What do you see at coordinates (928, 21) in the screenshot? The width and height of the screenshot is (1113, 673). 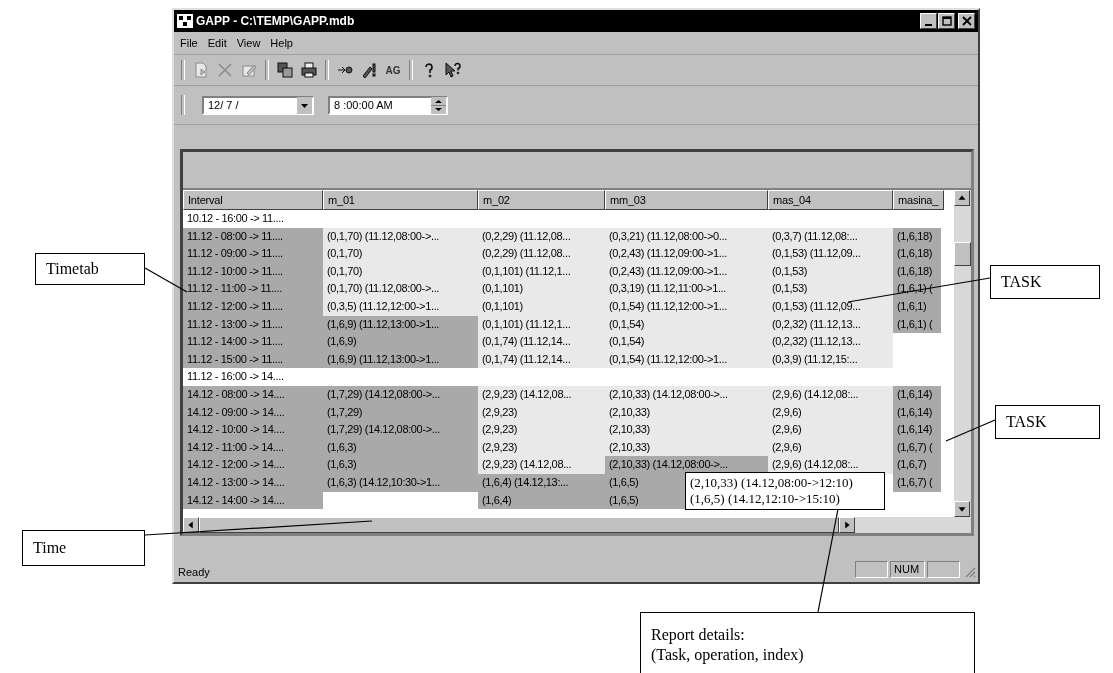 I see `minimize-button` at bounding box center [928, 21].